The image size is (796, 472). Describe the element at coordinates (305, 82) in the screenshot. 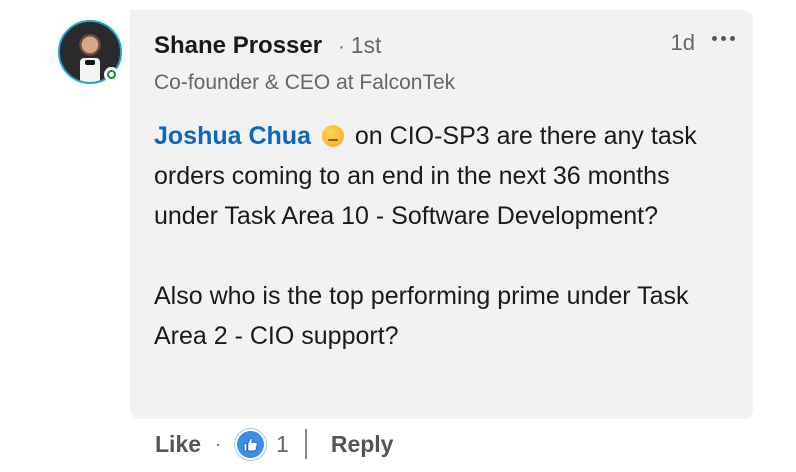

I see `author-headline: Co-founder & CEO at FalconTek` at that location.